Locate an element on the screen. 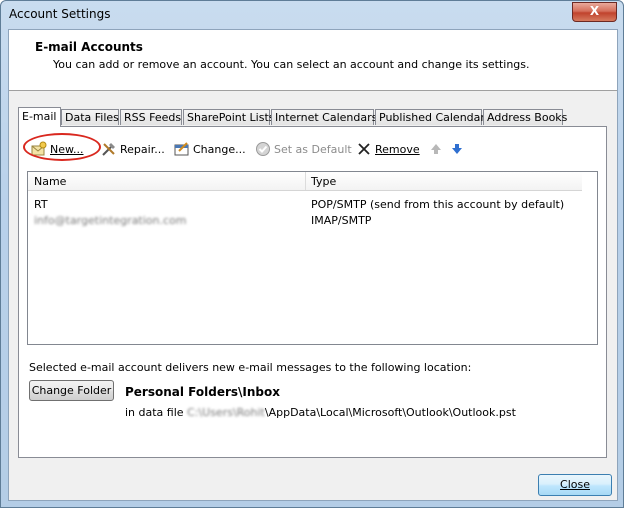 The height and width of the screenshot is (508, 624). tab-label: Data Files is located at coordinates (92, 117).